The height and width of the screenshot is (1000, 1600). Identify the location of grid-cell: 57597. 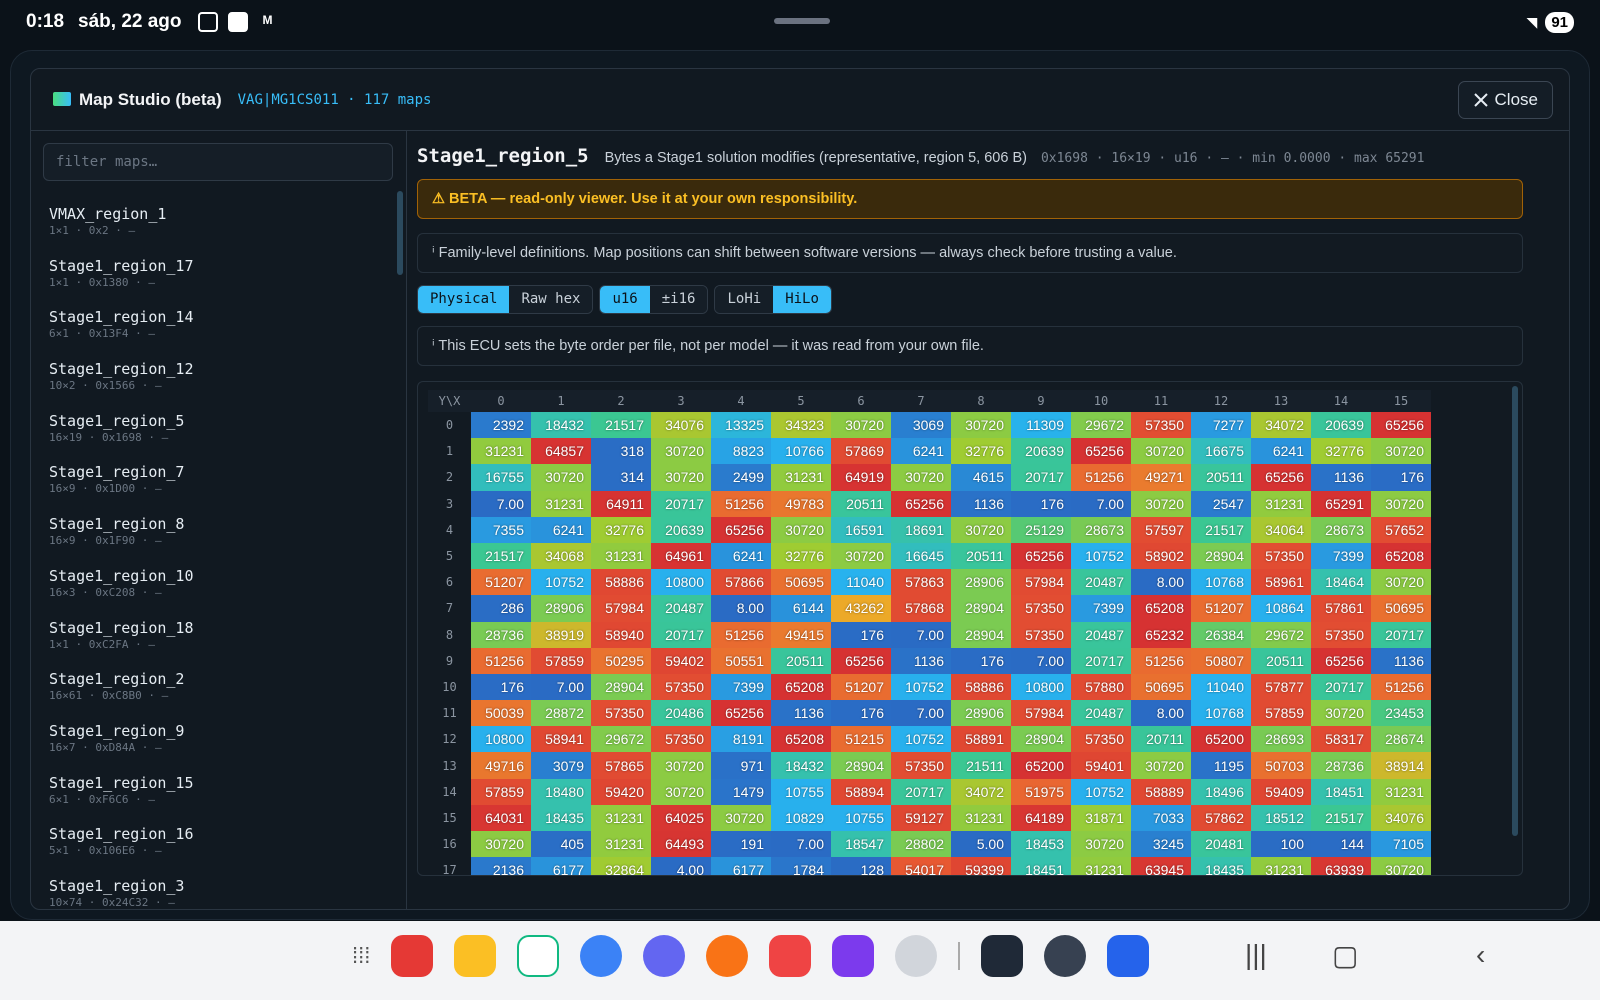
(1161, 529).